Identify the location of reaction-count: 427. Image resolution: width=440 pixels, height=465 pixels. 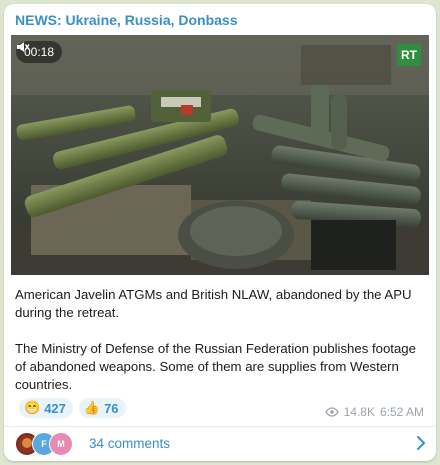
(55, 408).